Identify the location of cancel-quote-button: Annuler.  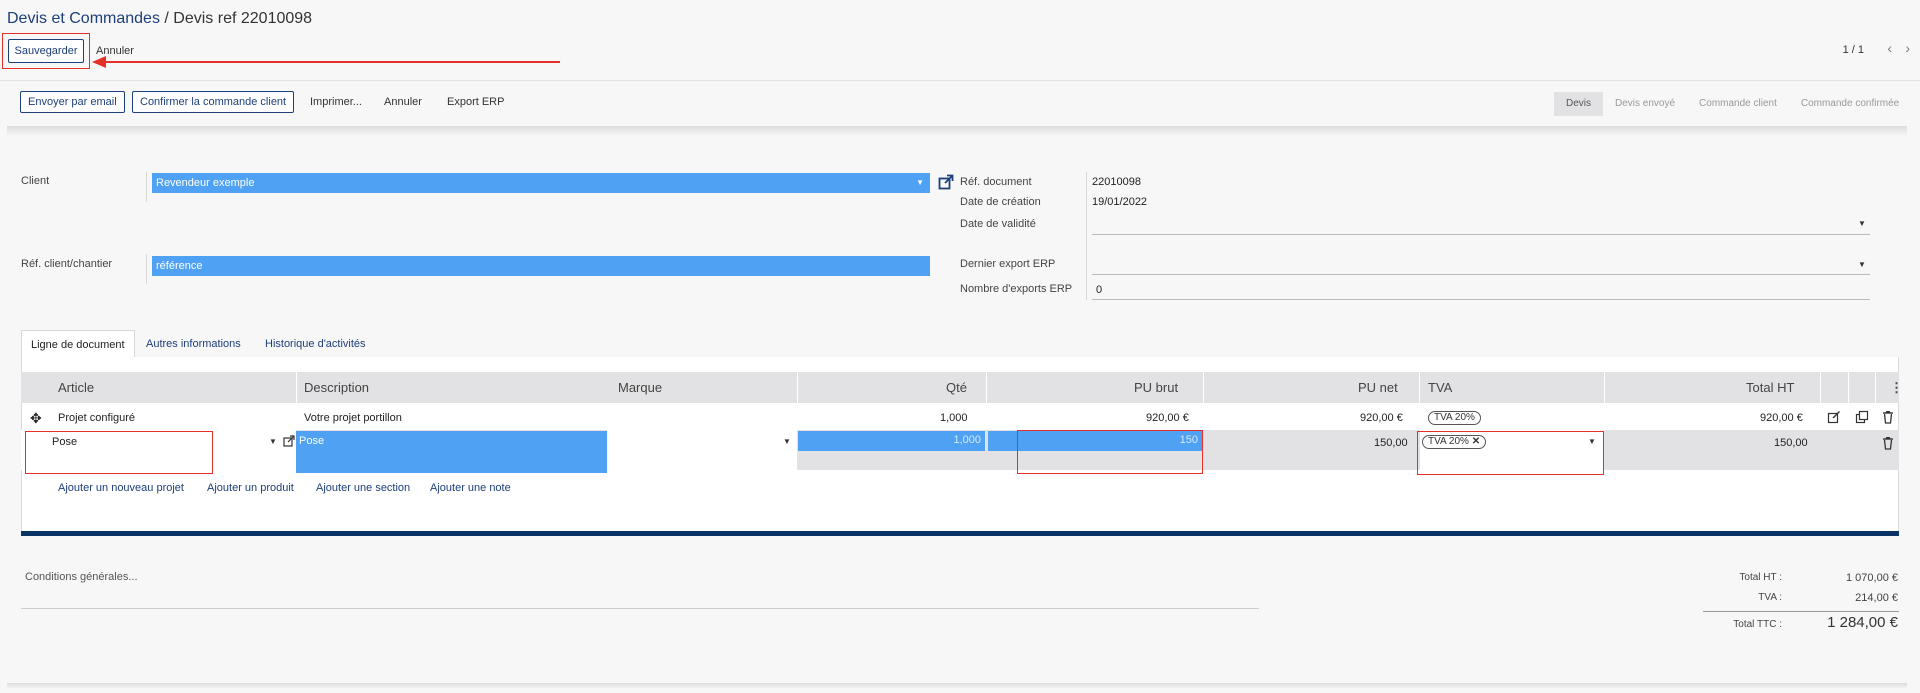
(403, 102).